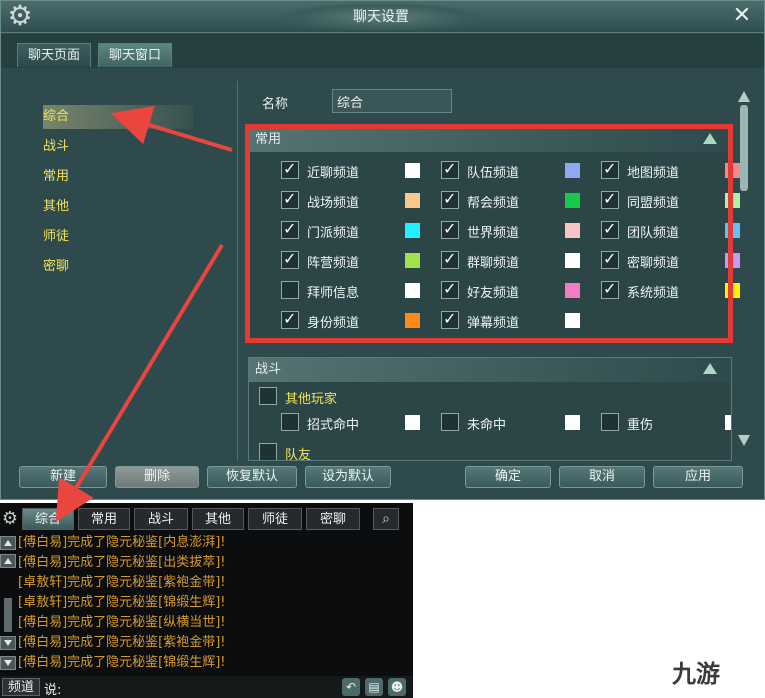  What do you see at coordinates (218, 519) in the screenshot?
I see `chat-tab-other: 其他` at bounding box center [218, 519].